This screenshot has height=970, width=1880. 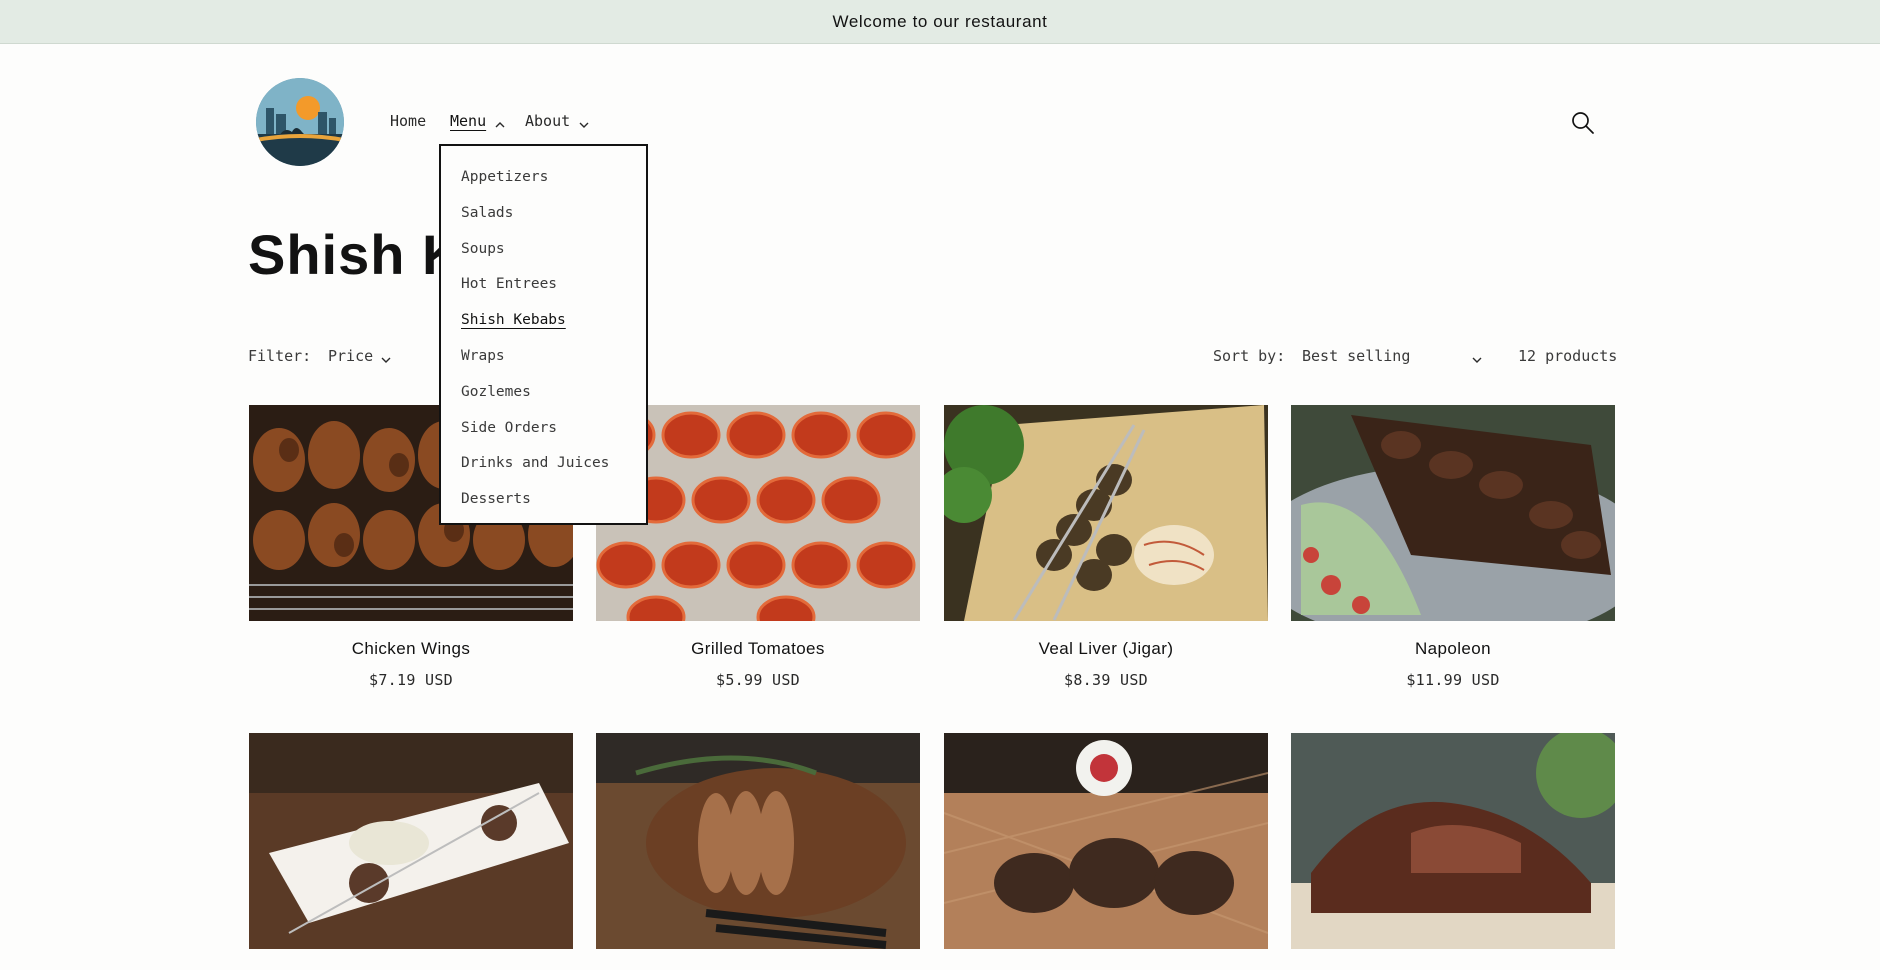 I want to click on nav-menu-label: Menu, so click(x=468, y=121).